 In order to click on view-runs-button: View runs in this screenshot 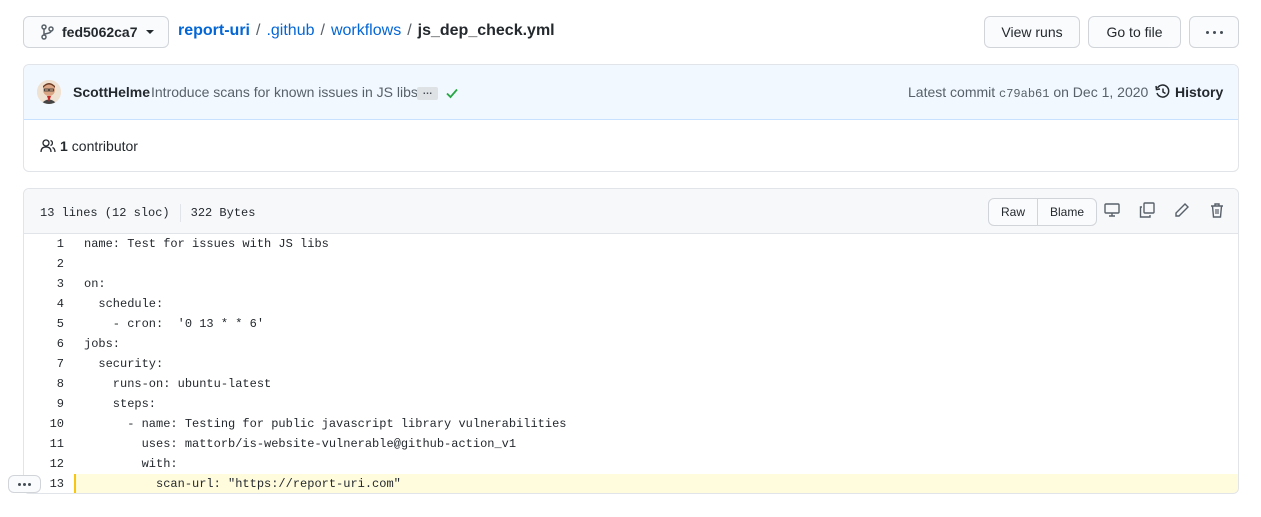, I will do `click(1032, 32)`.